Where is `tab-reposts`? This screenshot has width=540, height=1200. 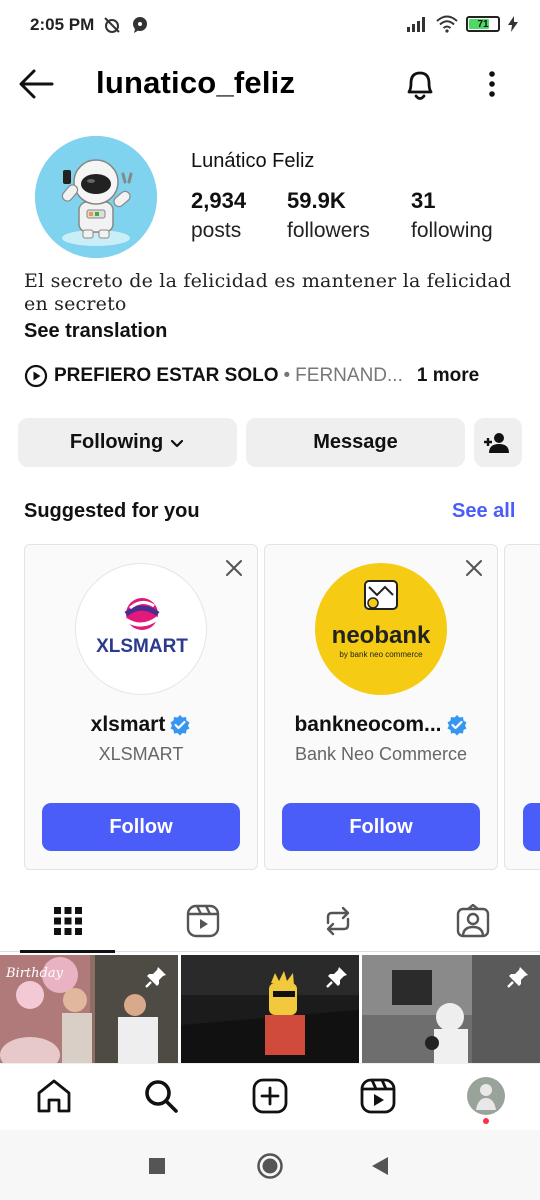
tab-reposts is located at coordinates (337, 921).